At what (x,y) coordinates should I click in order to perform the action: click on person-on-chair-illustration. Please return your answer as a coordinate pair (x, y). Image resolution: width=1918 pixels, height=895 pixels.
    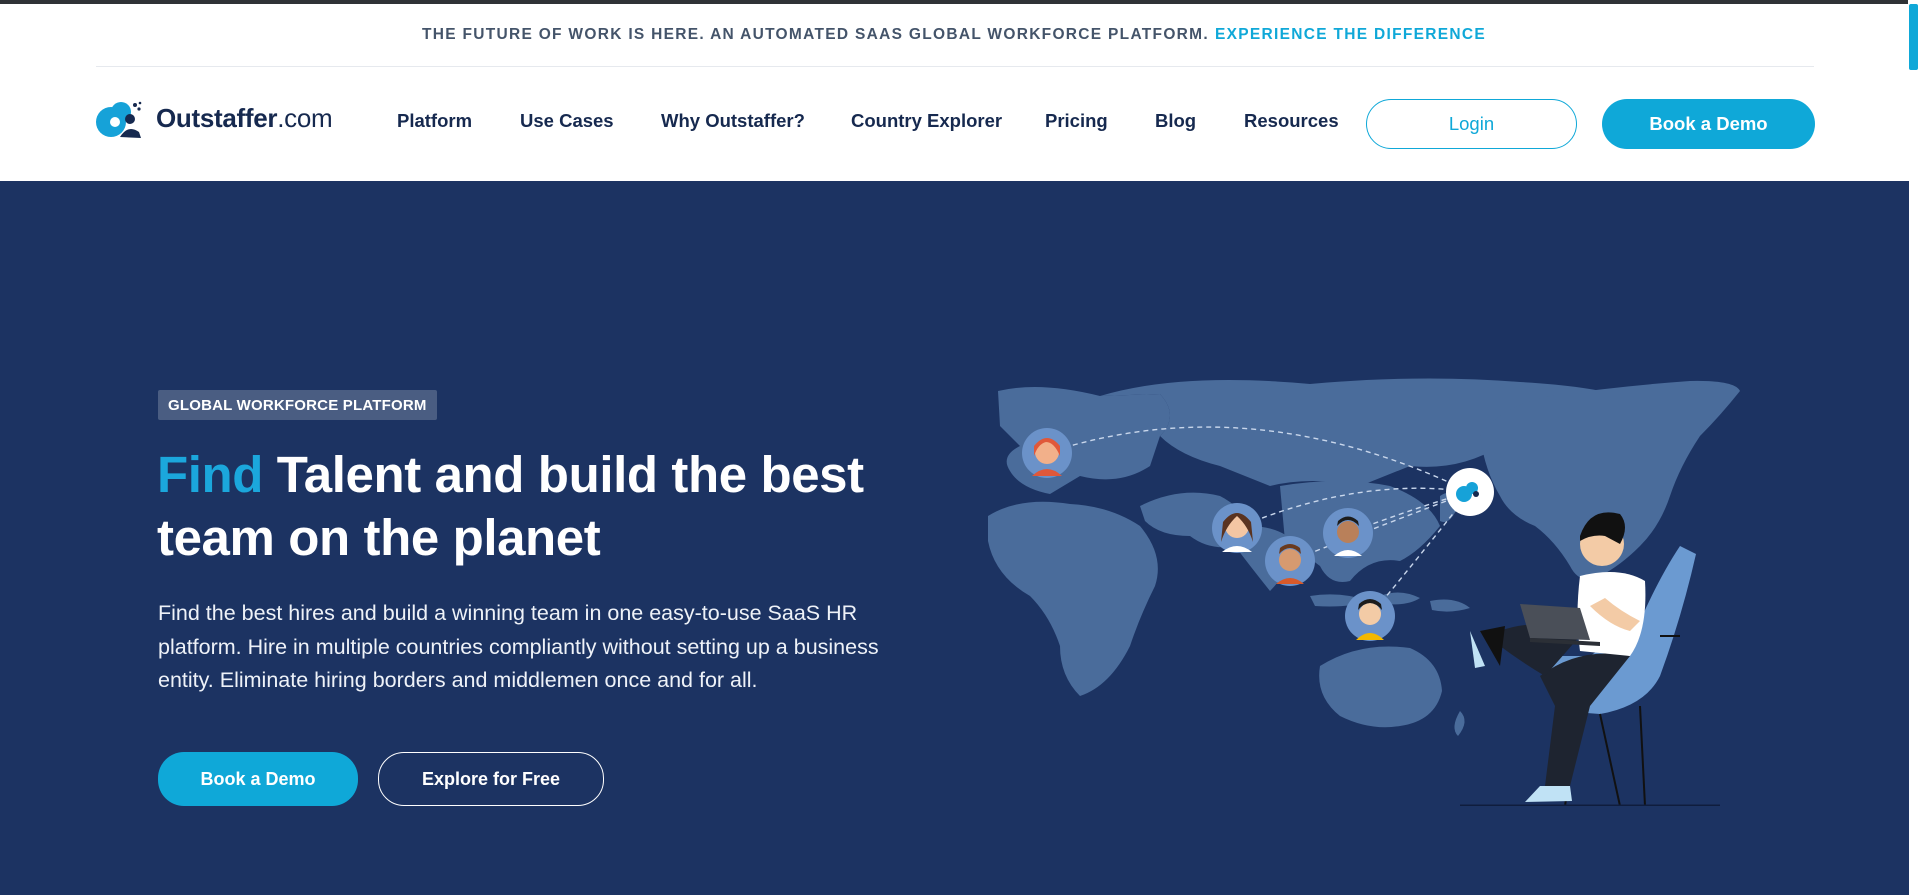
    Looking at the image, I should click on (1590, 659).